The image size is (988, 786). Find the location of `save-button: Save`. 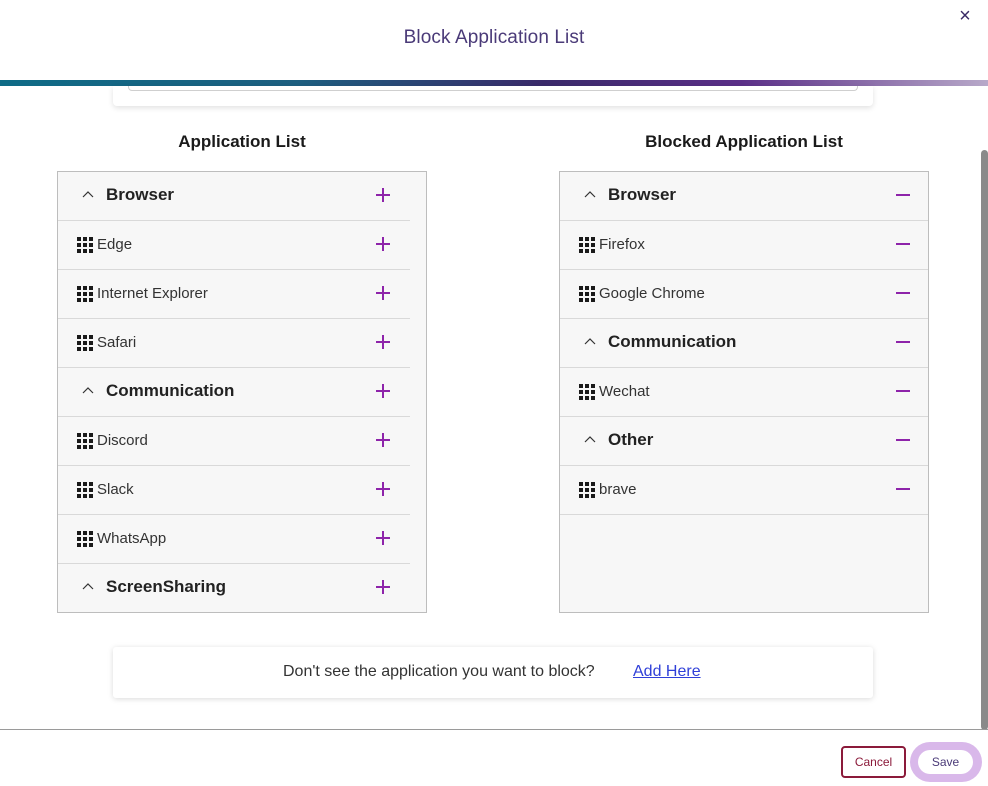

save-button: Save is located at coordinates (945, 762).